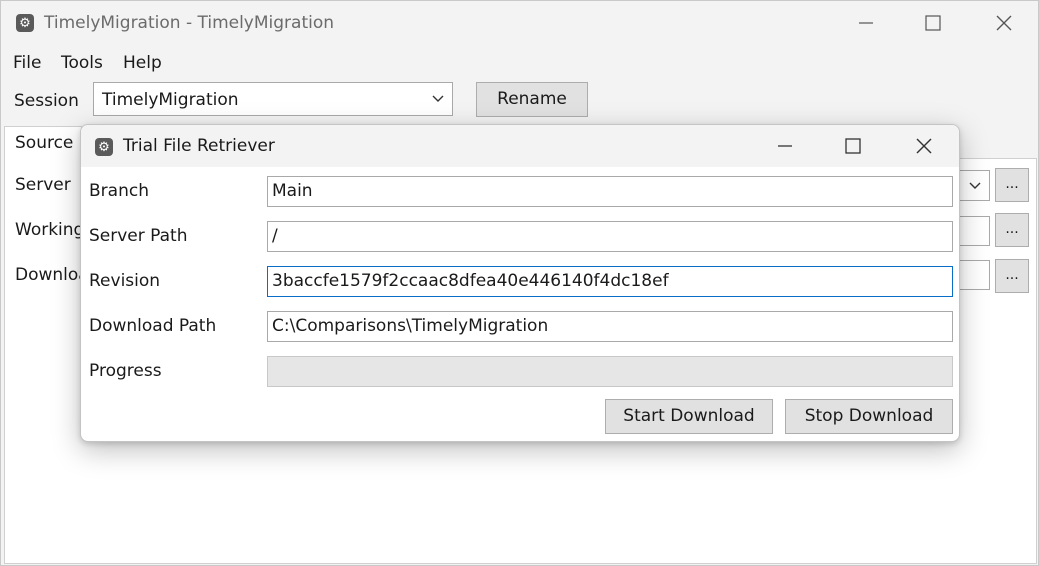  I want to click on branch-label: Branch, so click(119, 191).